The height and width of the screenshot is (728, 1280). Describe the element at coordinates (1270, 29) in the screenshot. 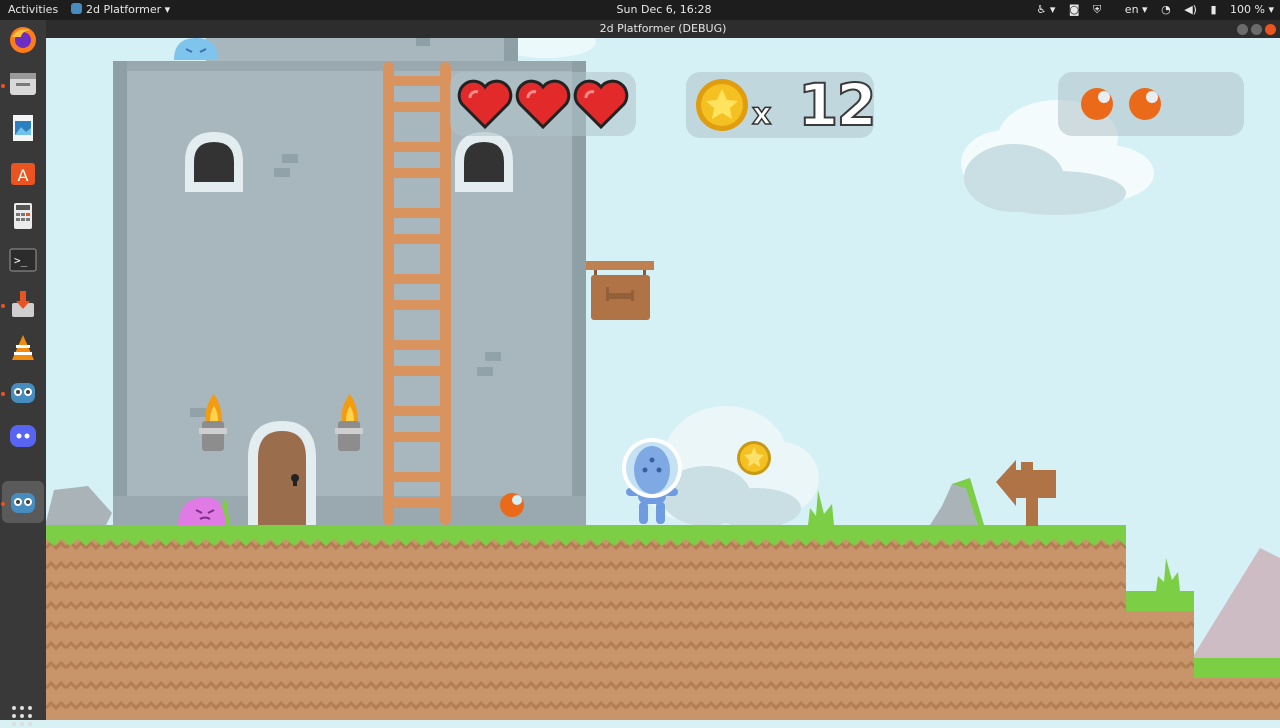

I see `close-button` at that location.